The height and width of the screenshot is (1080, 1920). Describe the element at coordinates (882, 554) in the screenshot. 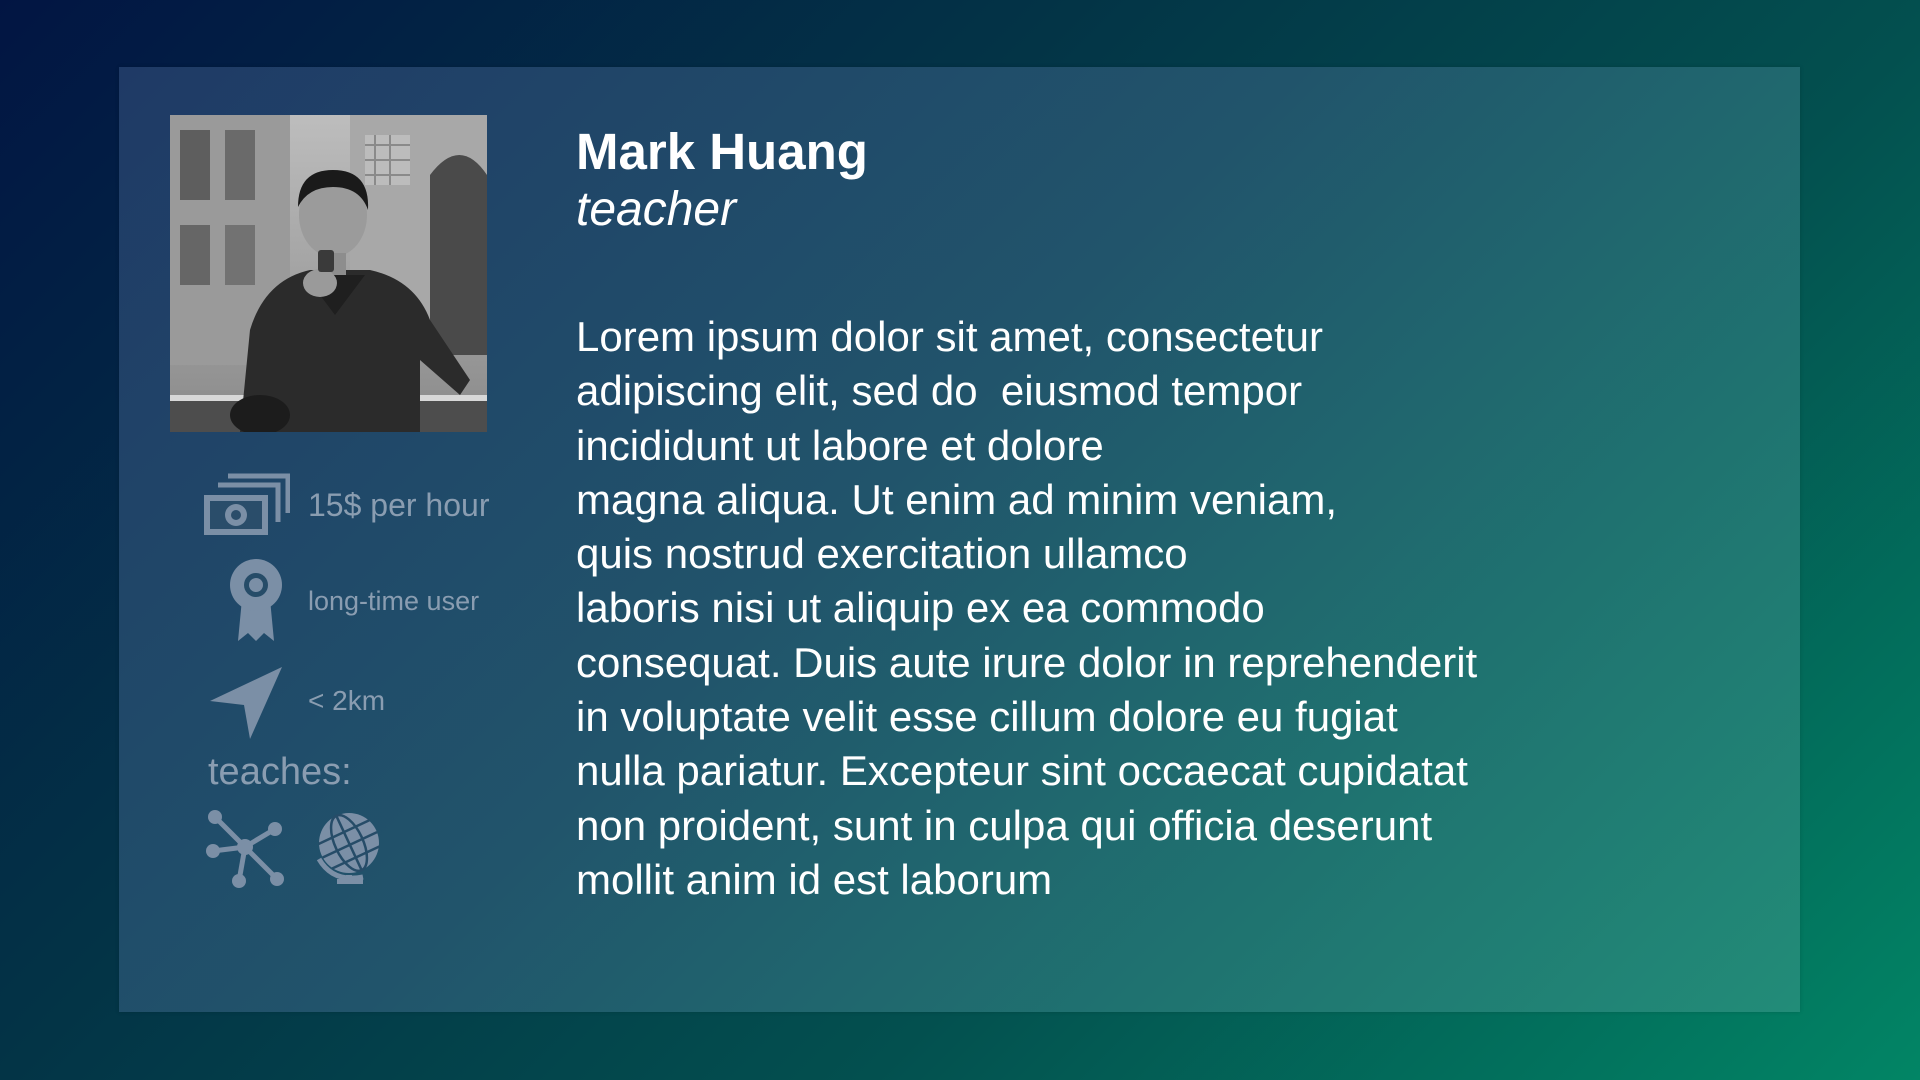

I see `bio-line: quis nostrud exercitation ullamco` at that location.